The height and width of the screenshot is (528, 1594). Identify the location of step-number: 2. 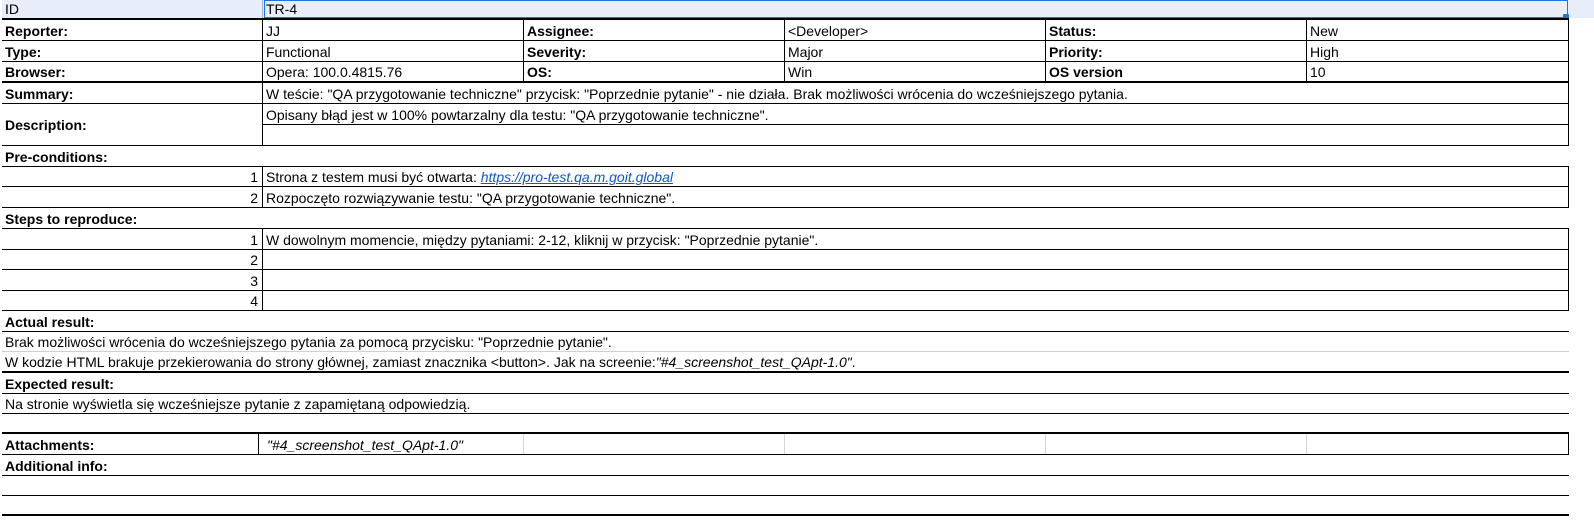
(254, 260).